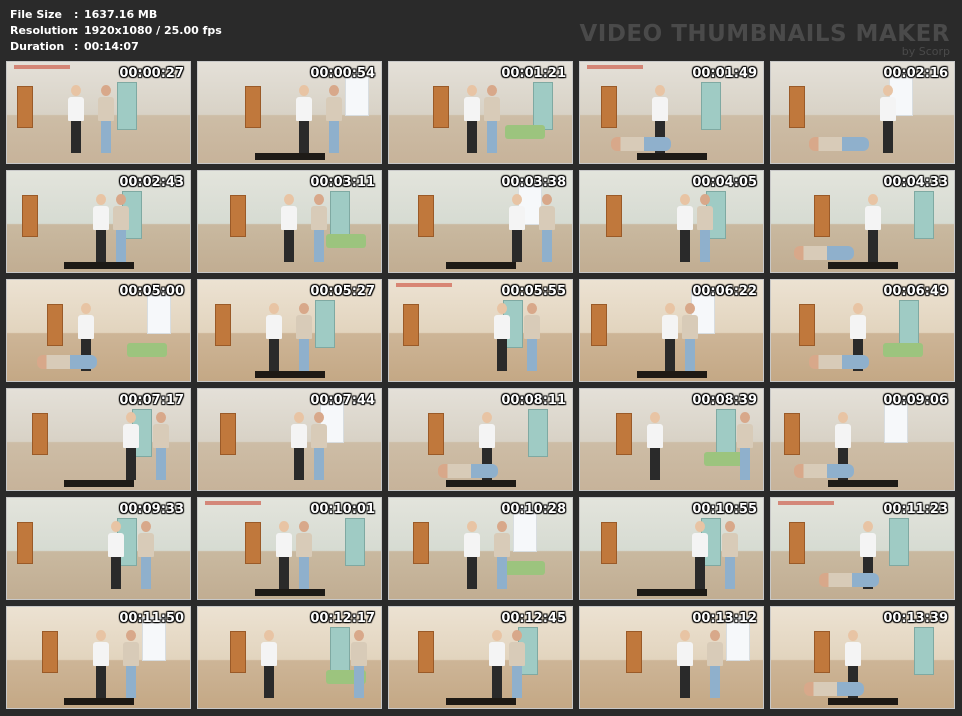 This screenshot has height=716, width=962. I want to click on timestamp-label: 00:01:21, so click(533, 73).